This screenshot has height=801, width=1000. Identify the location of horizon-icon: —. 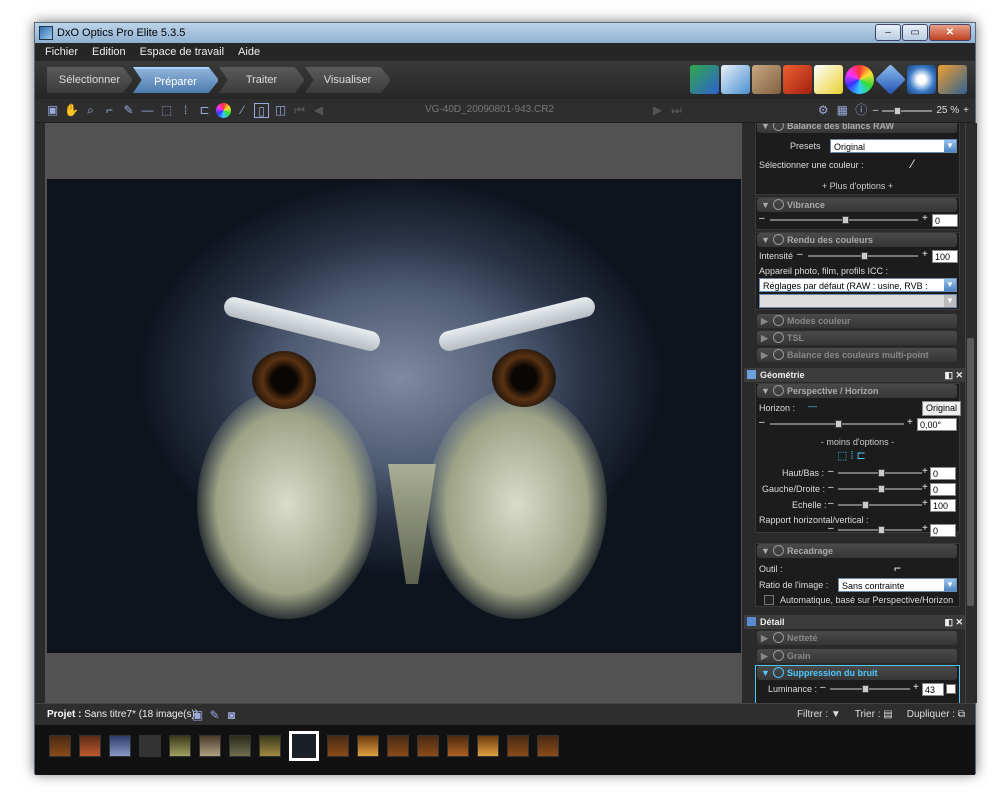
(147, 110).